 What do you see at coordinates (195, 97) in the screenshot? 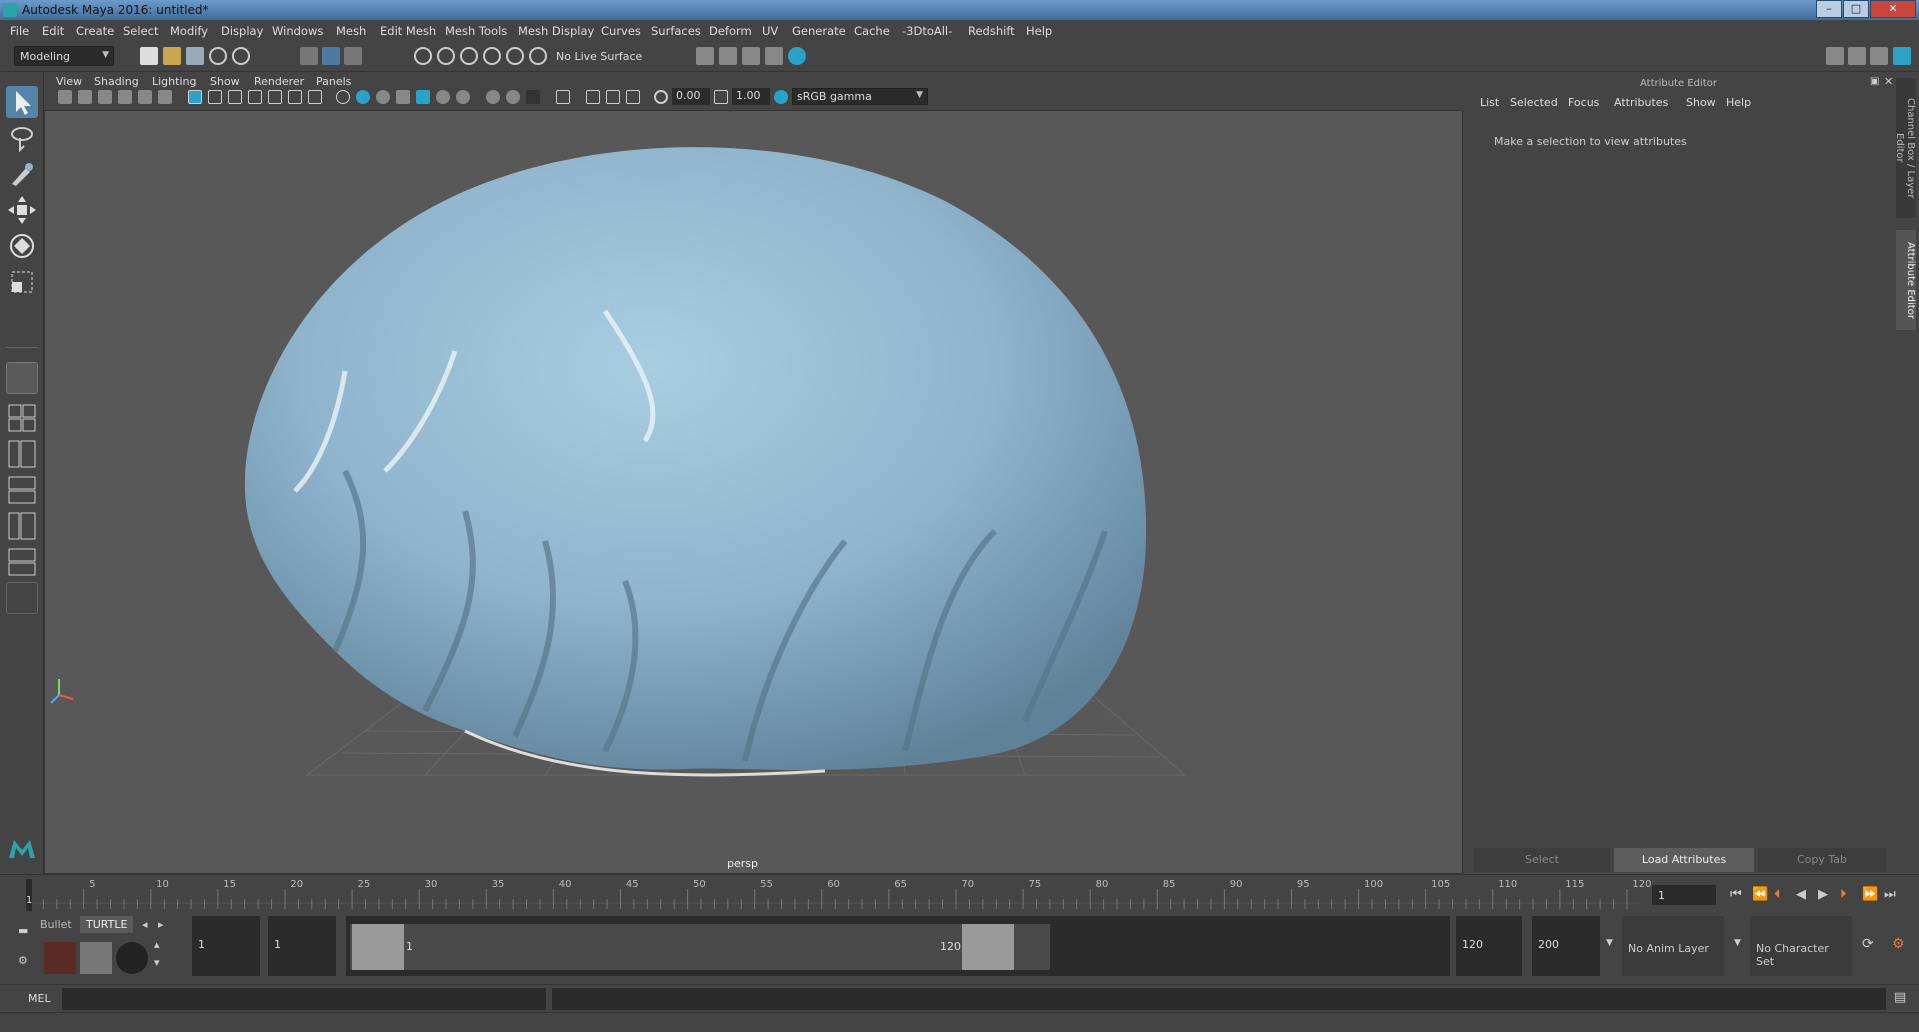
I see `grid-toggle-icon` at bounding box center [195, 97].